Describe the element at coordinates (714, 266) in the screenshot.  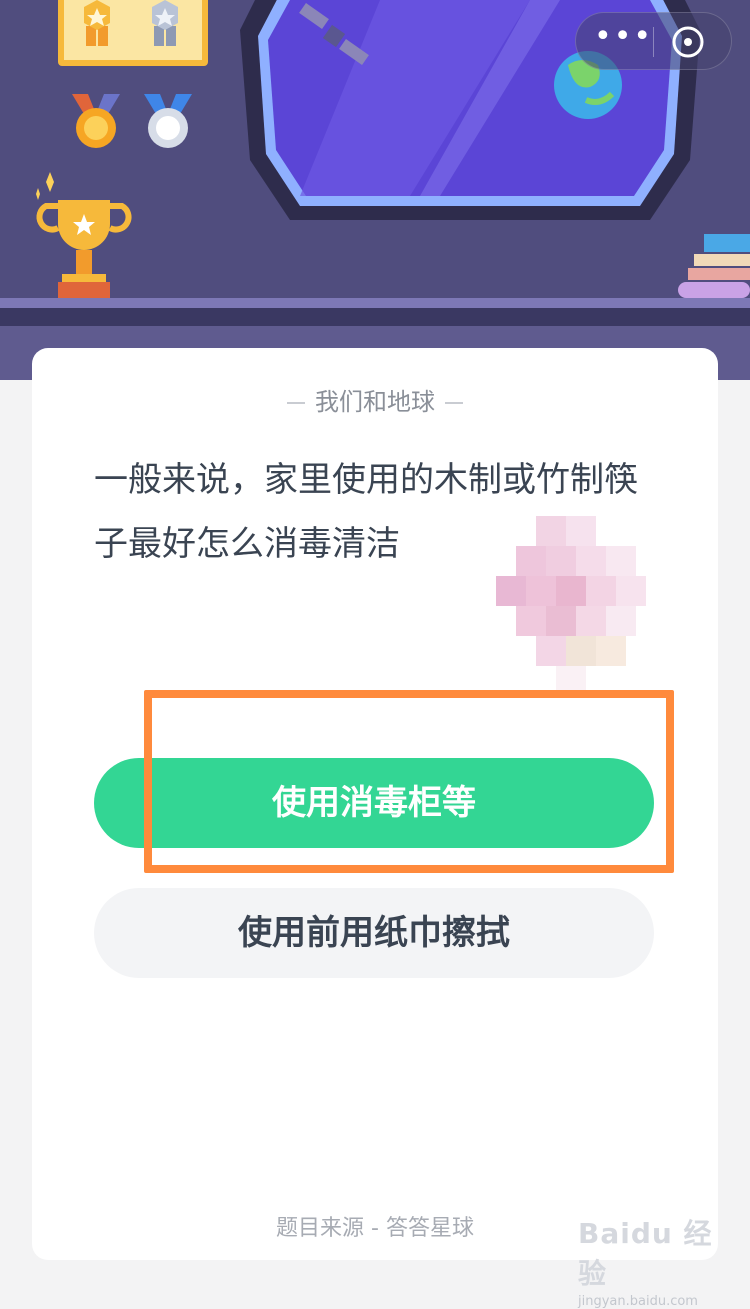
I see `books-icon` at that location.